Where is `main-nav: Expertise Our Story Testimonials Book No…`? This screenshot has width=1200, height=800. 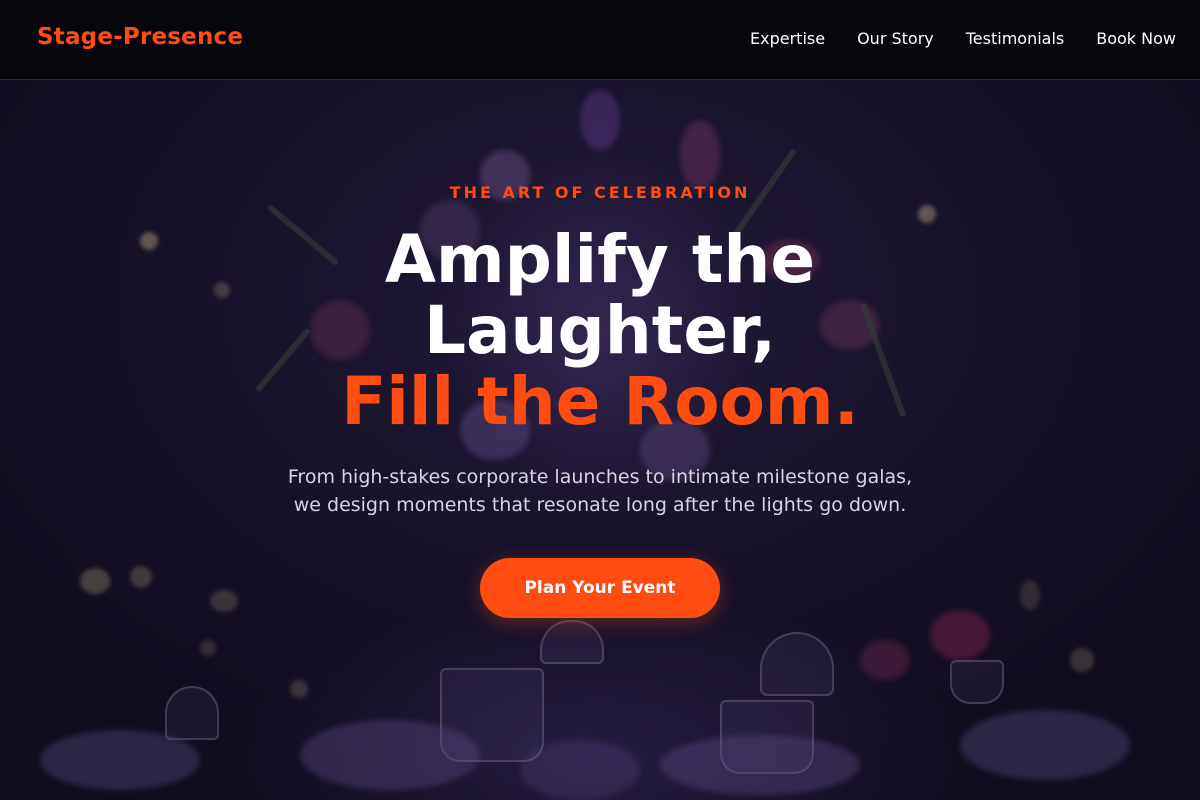
main-nav: Expertise Our Story Testimonials Book No… is located at coordinates (963, 38).